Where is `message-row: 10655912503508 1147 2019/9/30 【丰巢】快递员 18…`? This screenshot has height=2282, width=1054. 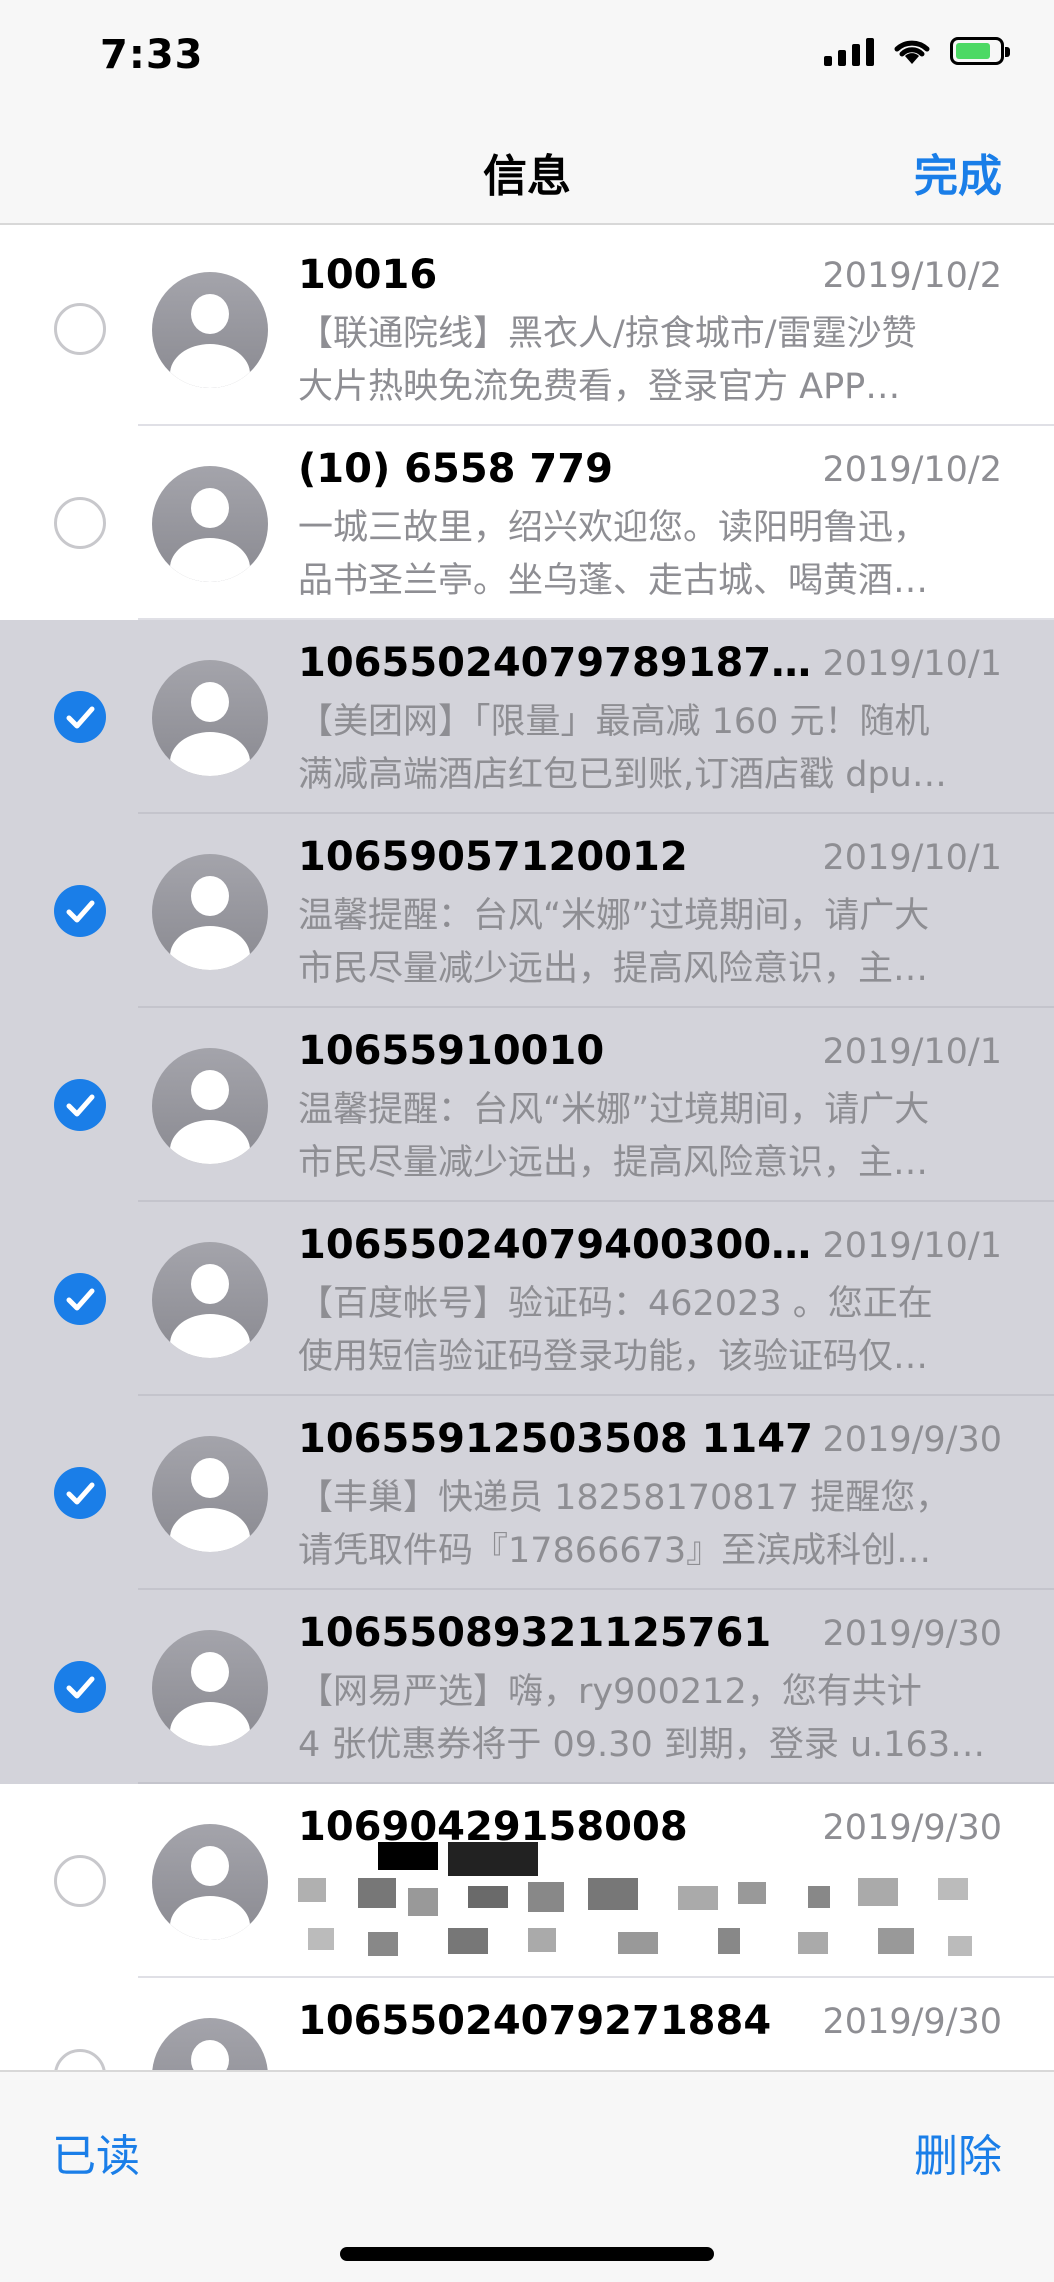 message-row: 10655912503508 1147 2019/9/30 【丰巢】快递员 18… is located at coordinates (527, 1493).